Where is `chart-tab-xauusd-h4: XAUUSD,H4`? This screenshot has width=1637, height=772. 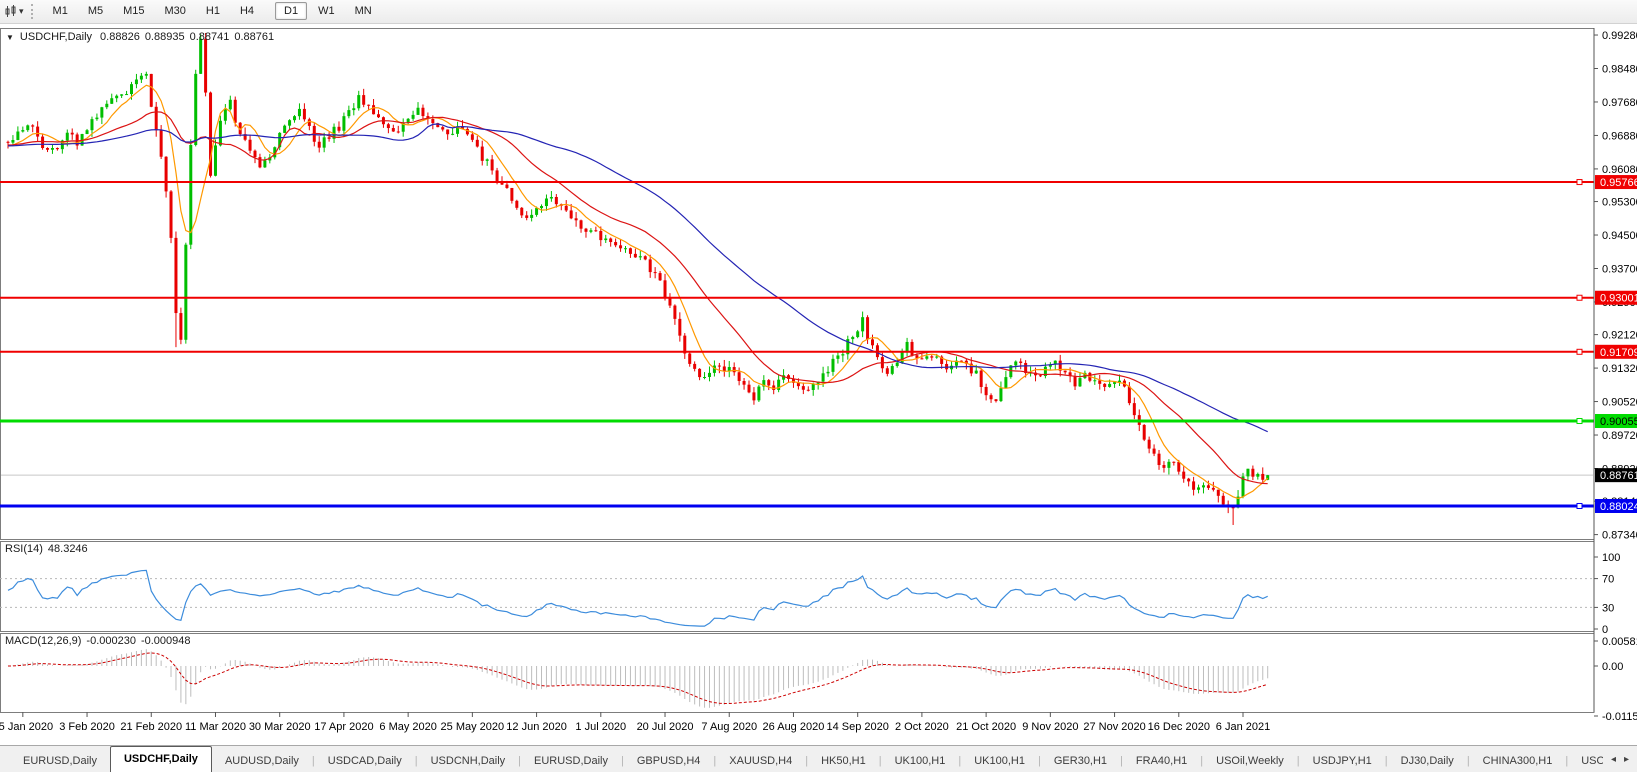 chart-tab-xauusd-h4: XAUUSD,H4 is located at coordinates (760, 761).